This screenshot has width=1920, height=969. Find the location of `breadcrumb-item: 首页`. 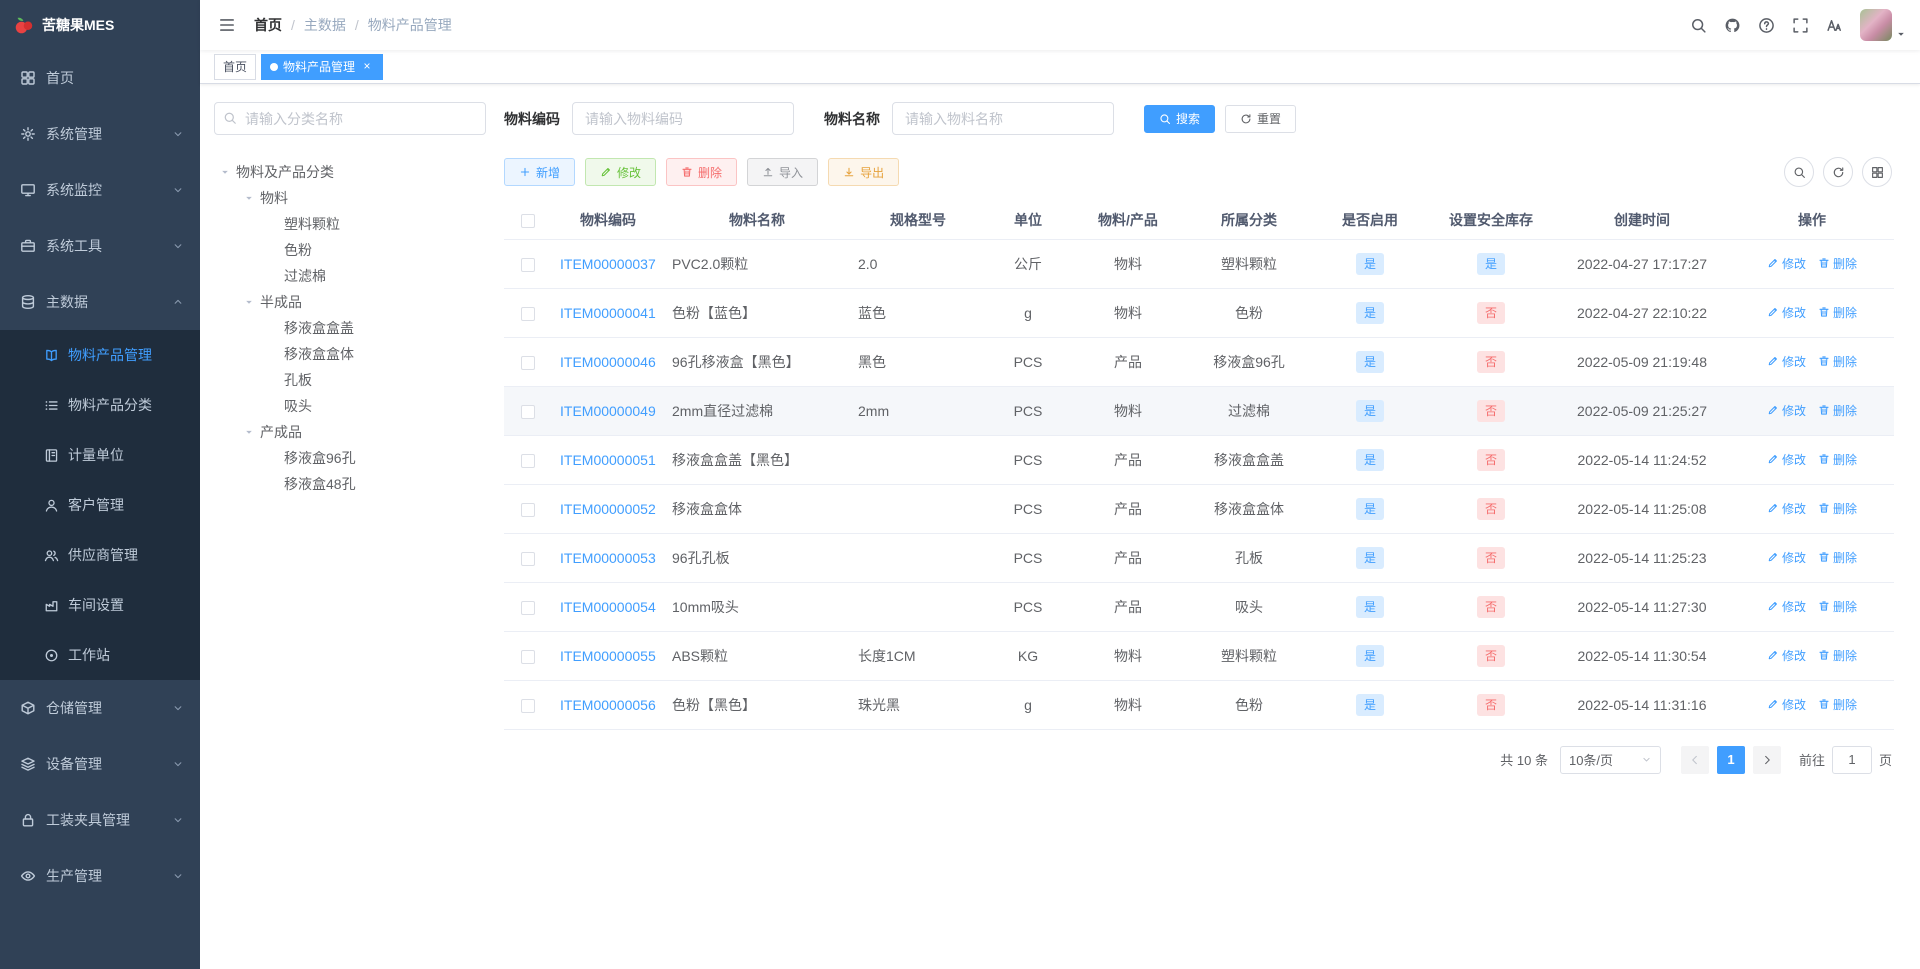

breadcrumb-item: 首页 is located at coordinates (268, 25).